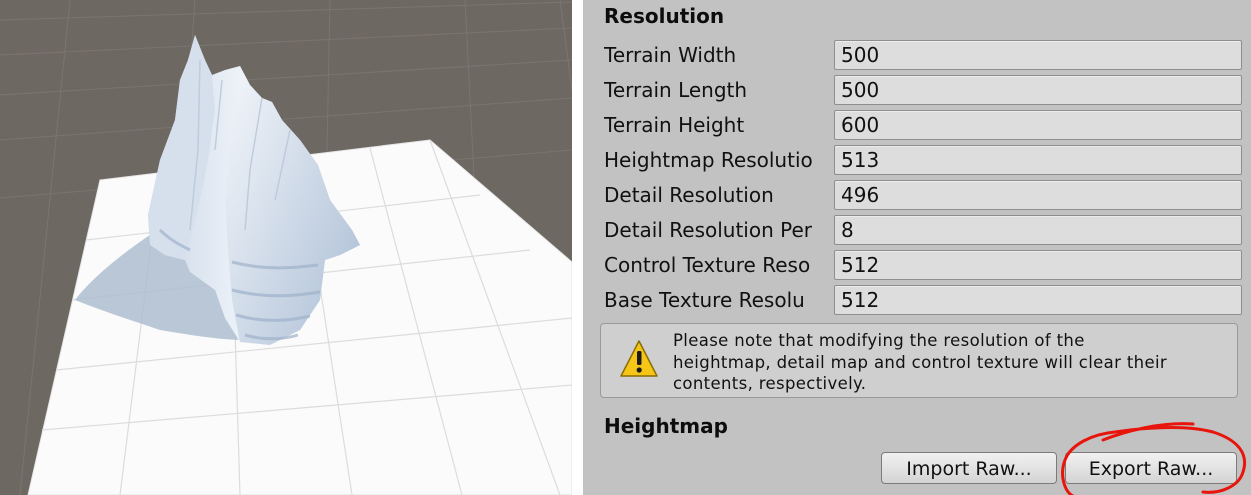 Image resolution: width=1251 pixels, height=495 pixels. What do you see at coordinates (666, 426) in the screenshot?
I see `heightmap-section-title: Heightmap` at bounding box center [666, 426].